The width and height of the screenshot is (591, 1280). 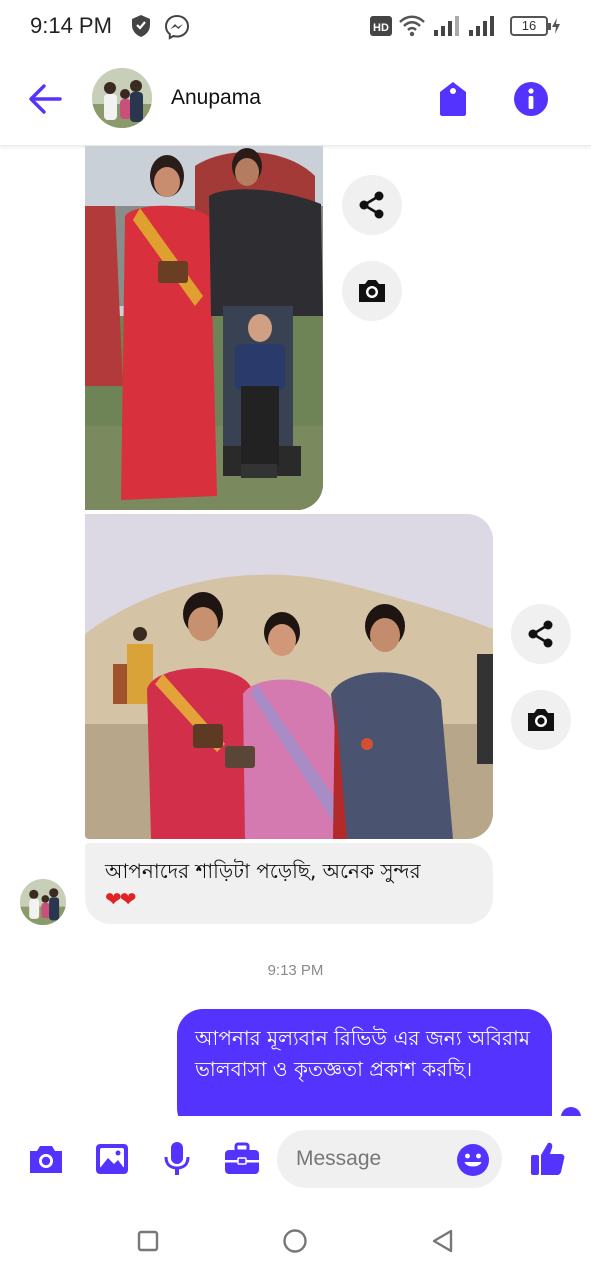 What do you see at coordinates (473, 1160) in the screenshot?
I see `emoji-icon` at bounding box center [473, 1160].